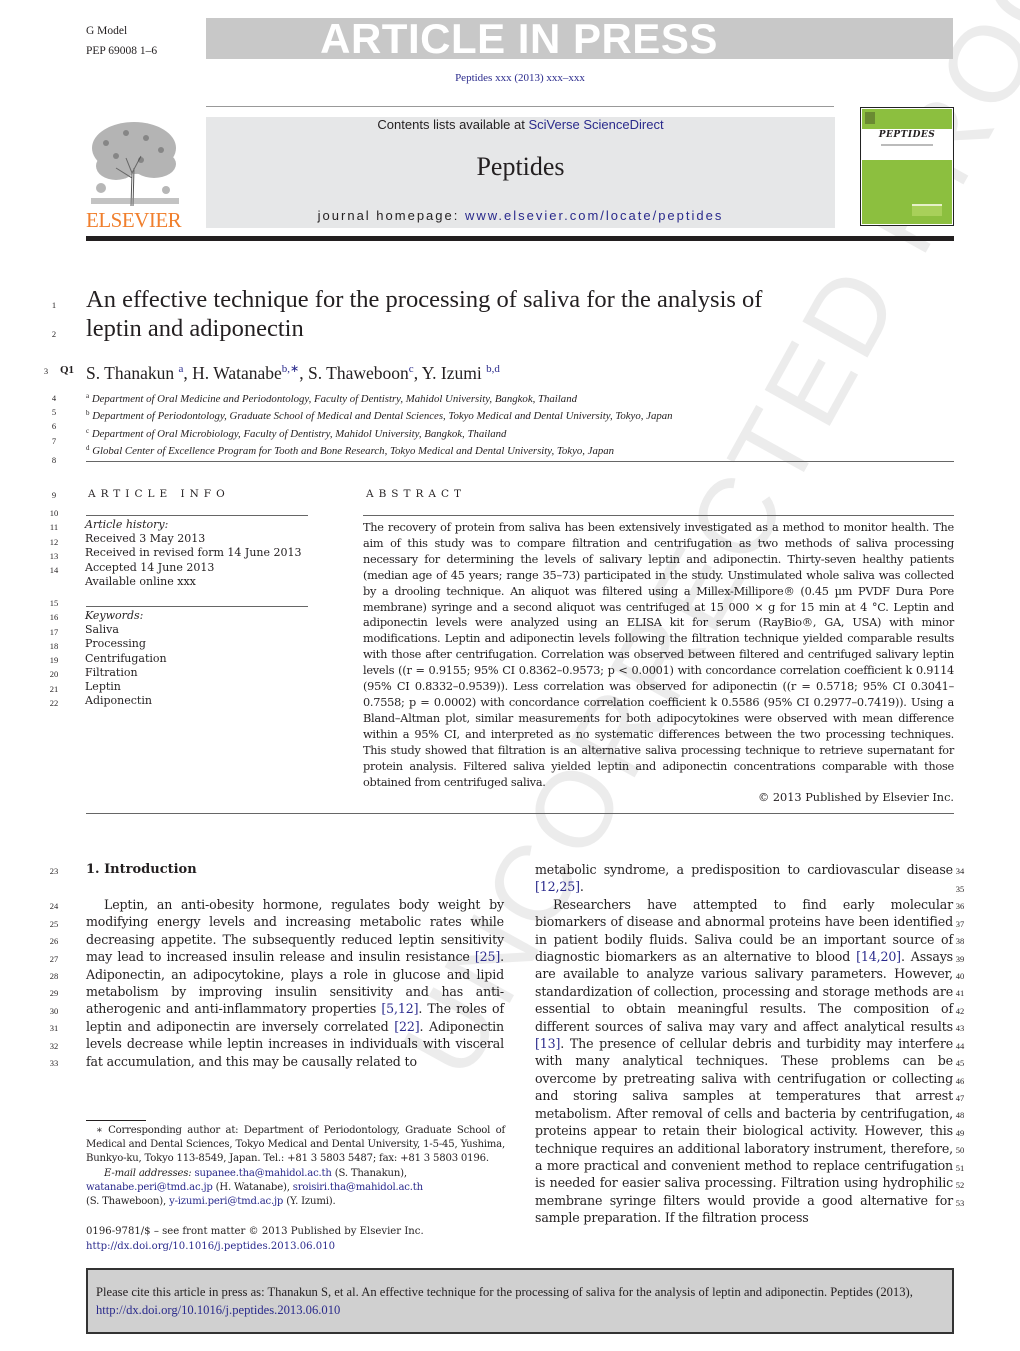  I want to click on line-number: 27, so click(54, 959).